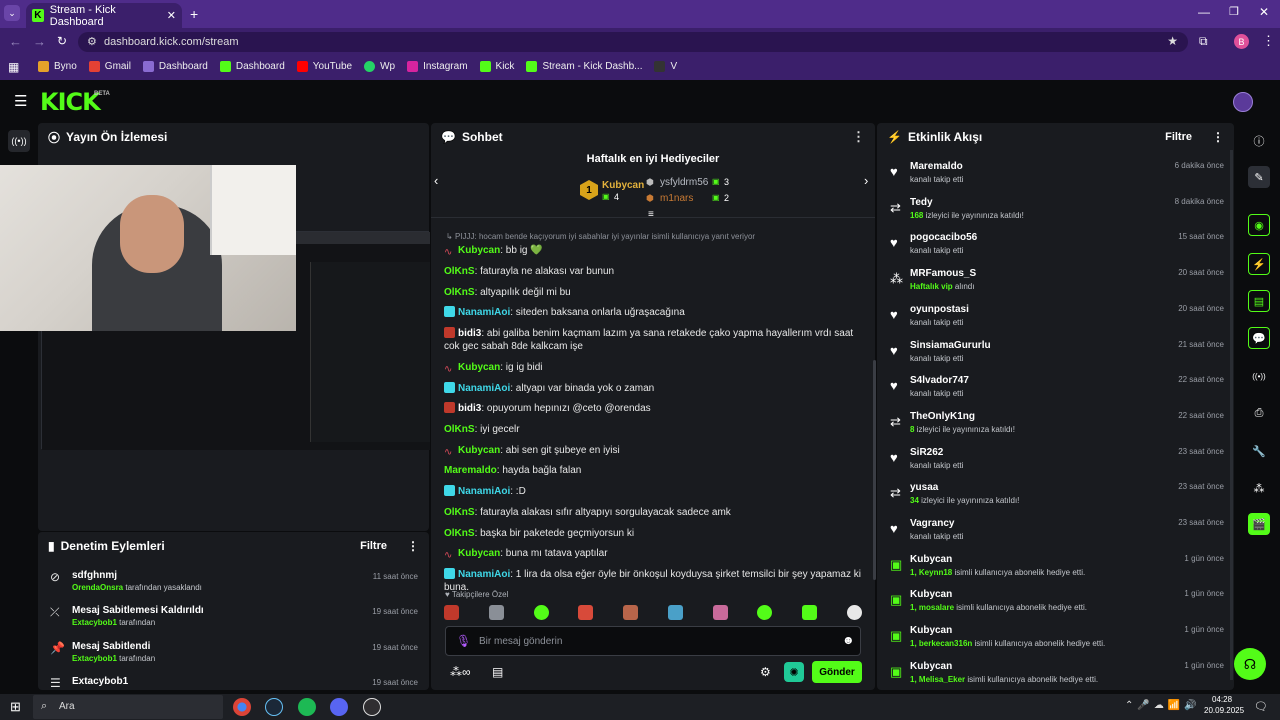 The image size is (1280, 720). What do you see at coordinates (848, 640) in the screenshot?
I see `emoji-picker-icon: ☻` at bounding box center [848, 640].